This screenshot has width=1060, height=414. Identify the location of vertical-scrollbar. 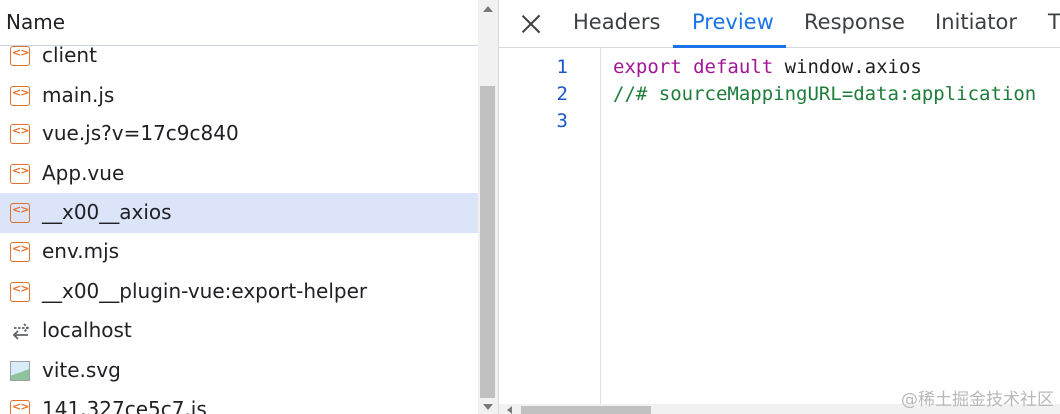
(488, 207).